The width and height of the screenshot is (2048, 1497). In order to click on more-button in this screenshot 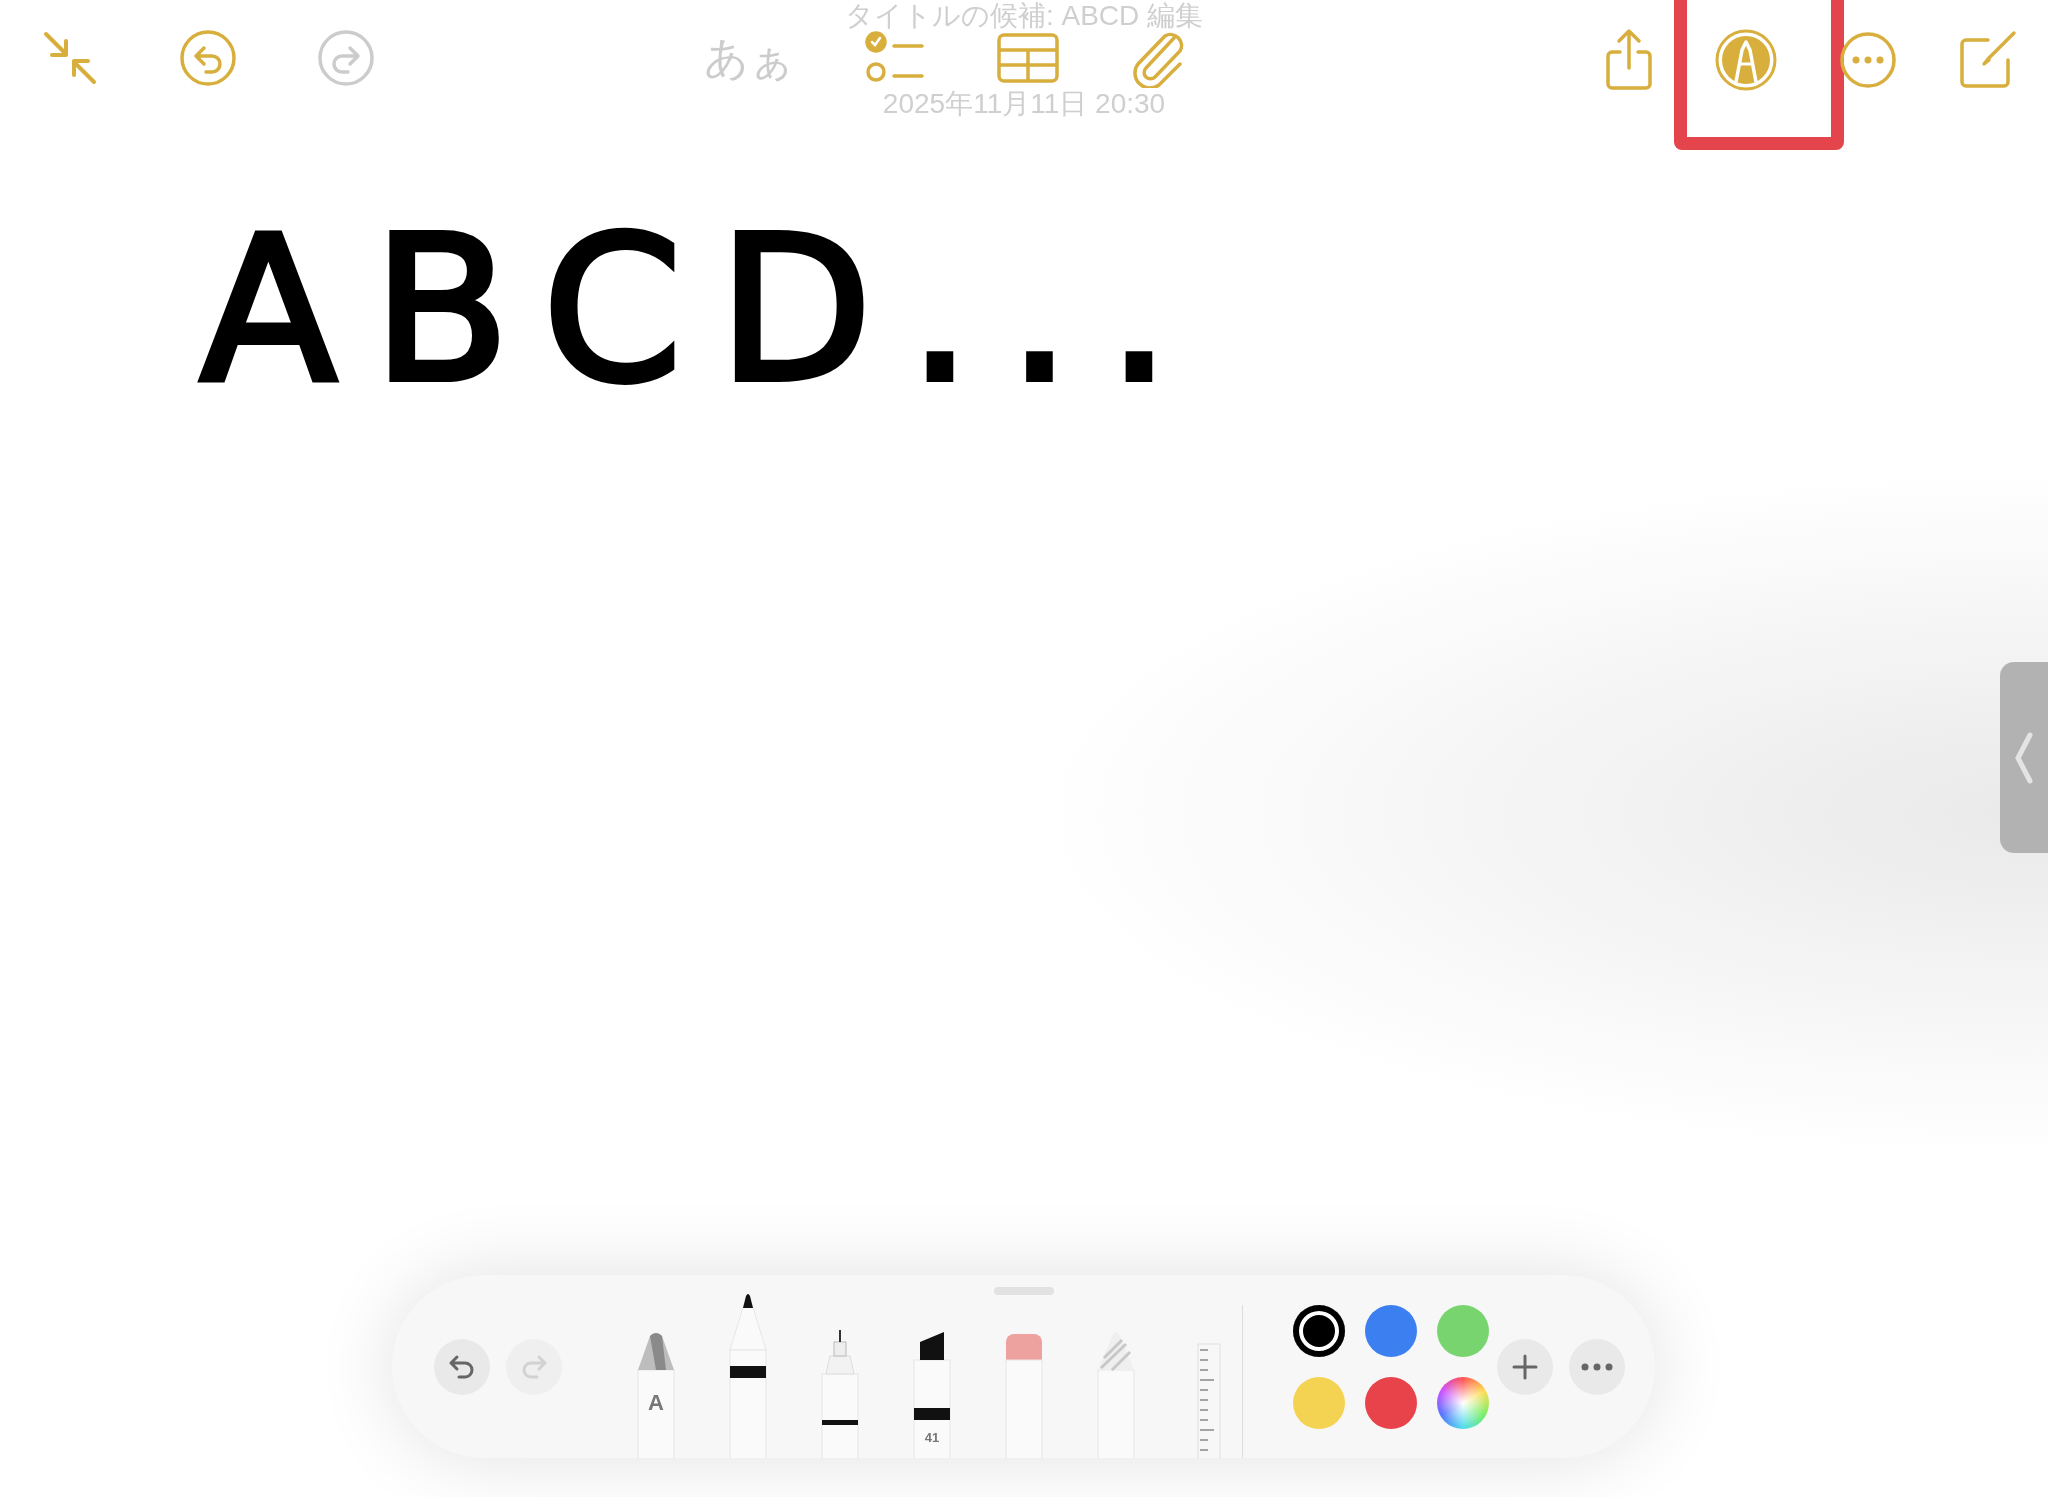, I will do `click(1868, 60)`.